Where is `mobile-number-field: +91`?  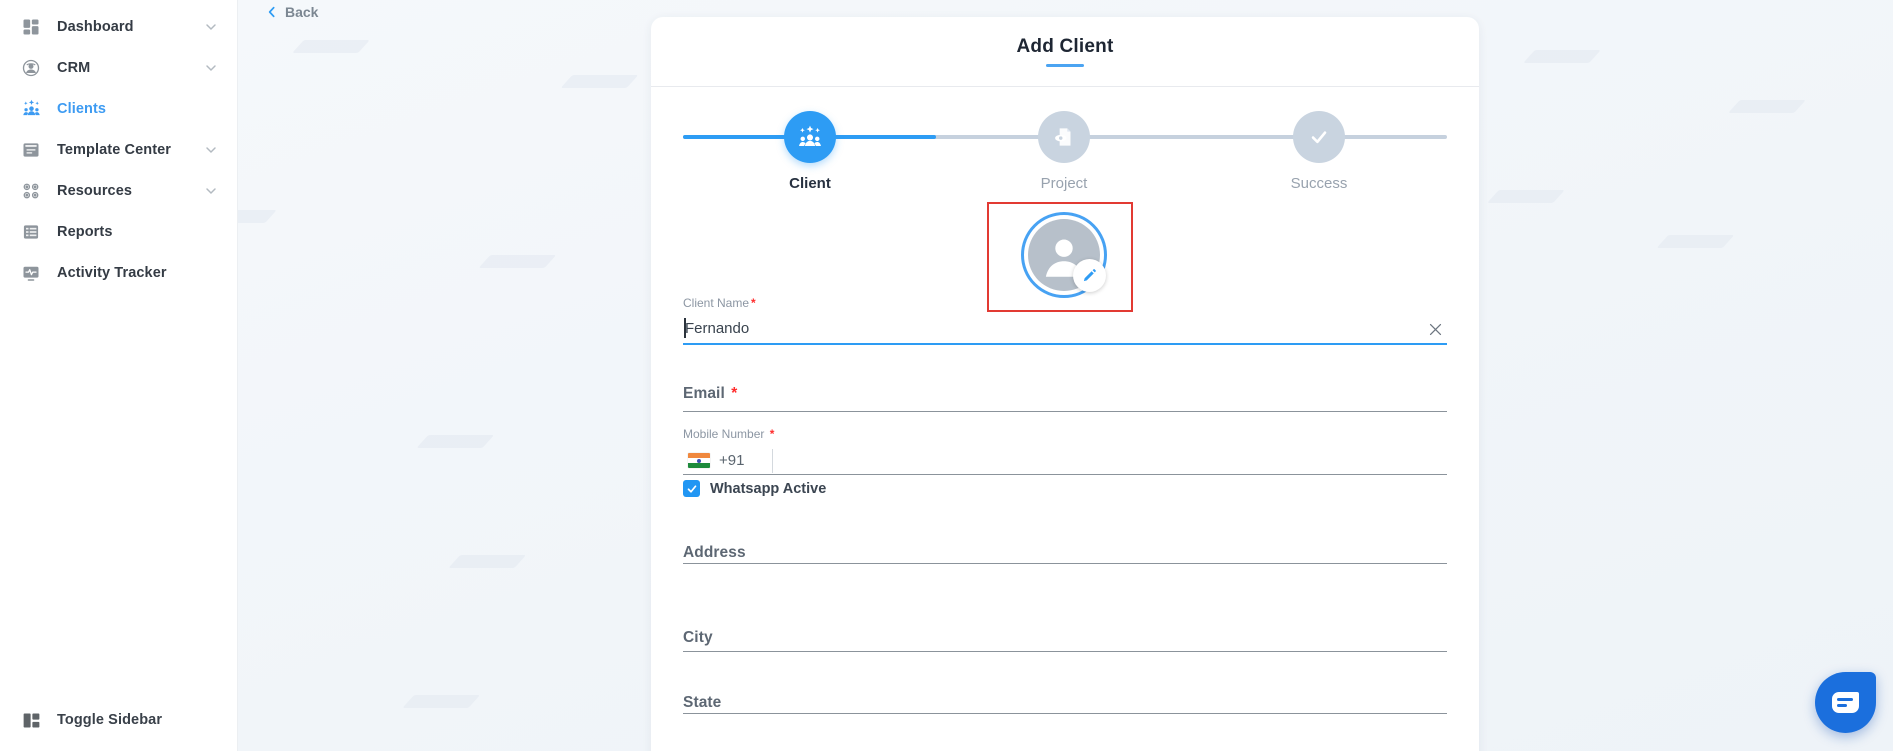
mobile-number-field: +91 is located at coordinates (1065, 460).